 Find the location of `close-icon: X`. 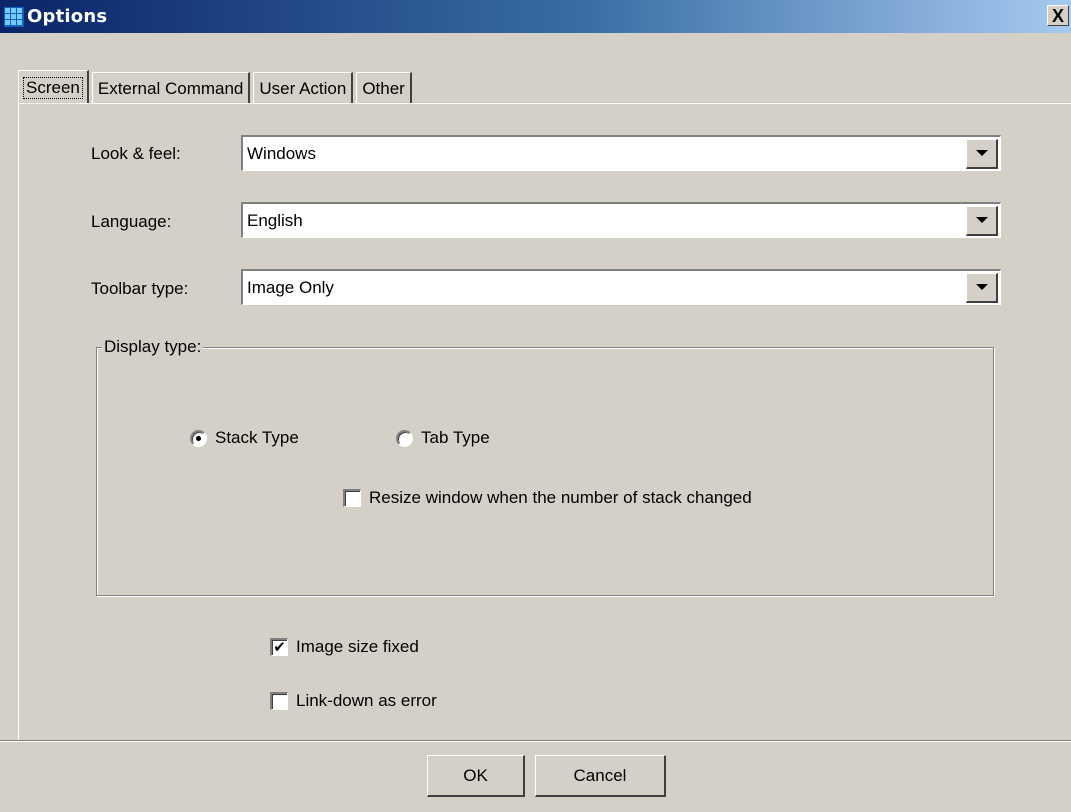

close-icon: X is located at coordinates (1057, 15).